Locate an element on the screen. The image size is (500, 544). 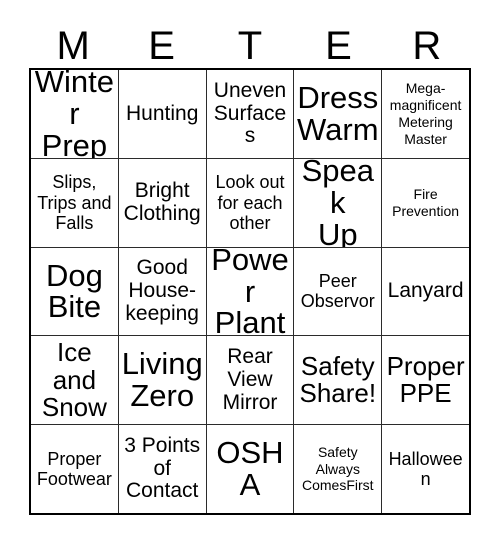
bingo-cell-label: Proper Footwear is located at coordinates (74, 469).